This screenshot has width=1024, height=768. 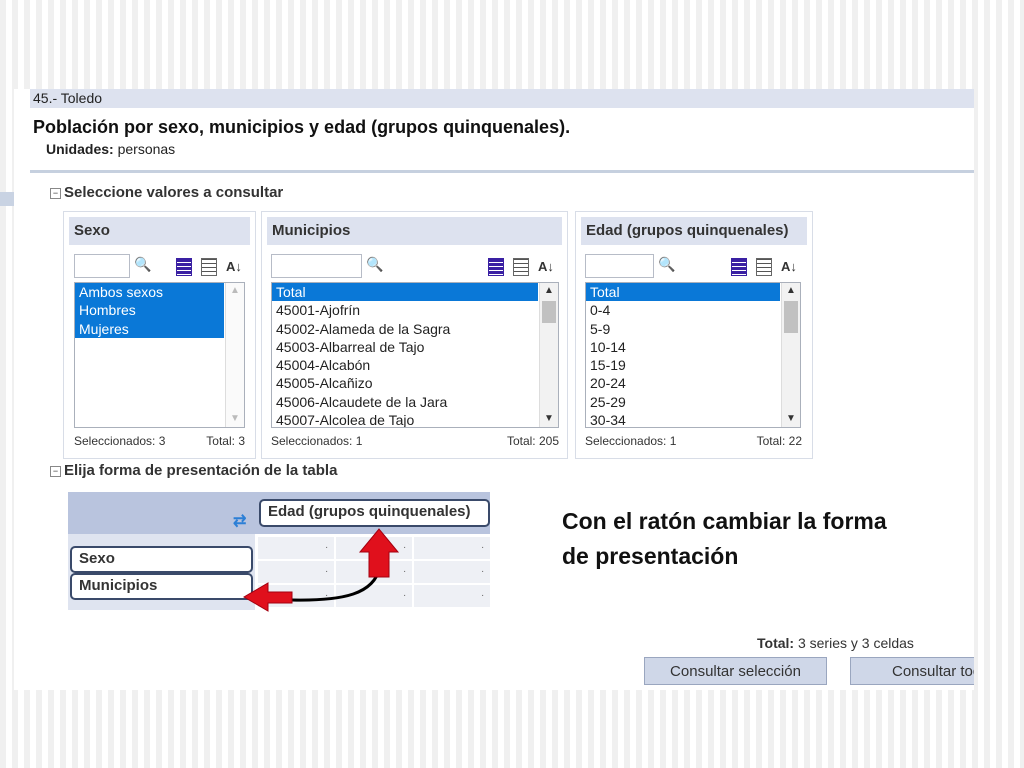 What do you see at coordinates (336, 584) in the screenshot?
I see `connector-curve` at bounding box center [336, 584].